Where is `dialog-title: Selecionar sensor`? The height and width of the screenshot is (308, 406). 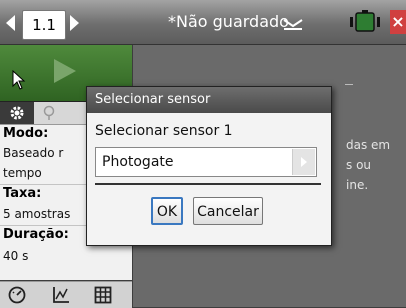 dialog-title: Selecionar sensor is located at coordinates (209, 100).